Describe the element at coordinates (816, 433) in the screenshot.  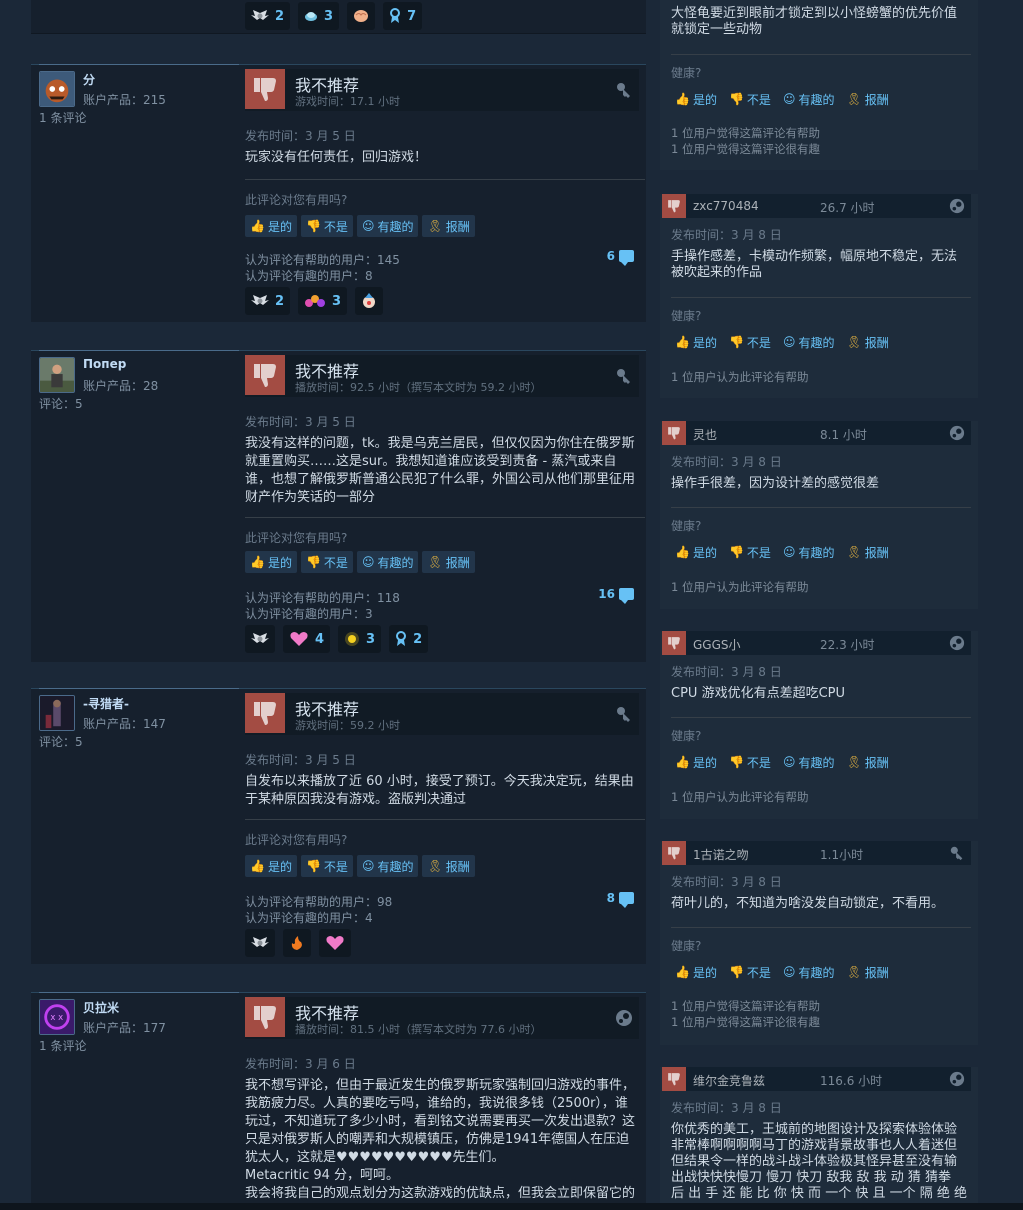
I see `review-header: 灵也 8.1 小时` at that location.